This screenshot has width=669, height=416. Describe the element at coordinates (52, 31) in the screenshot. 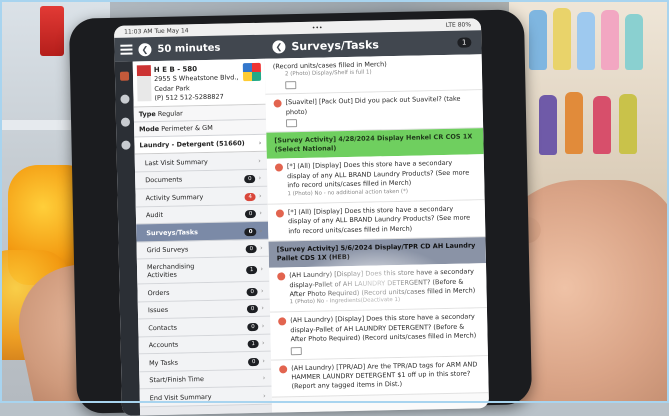

I see `product-tag` at that location.